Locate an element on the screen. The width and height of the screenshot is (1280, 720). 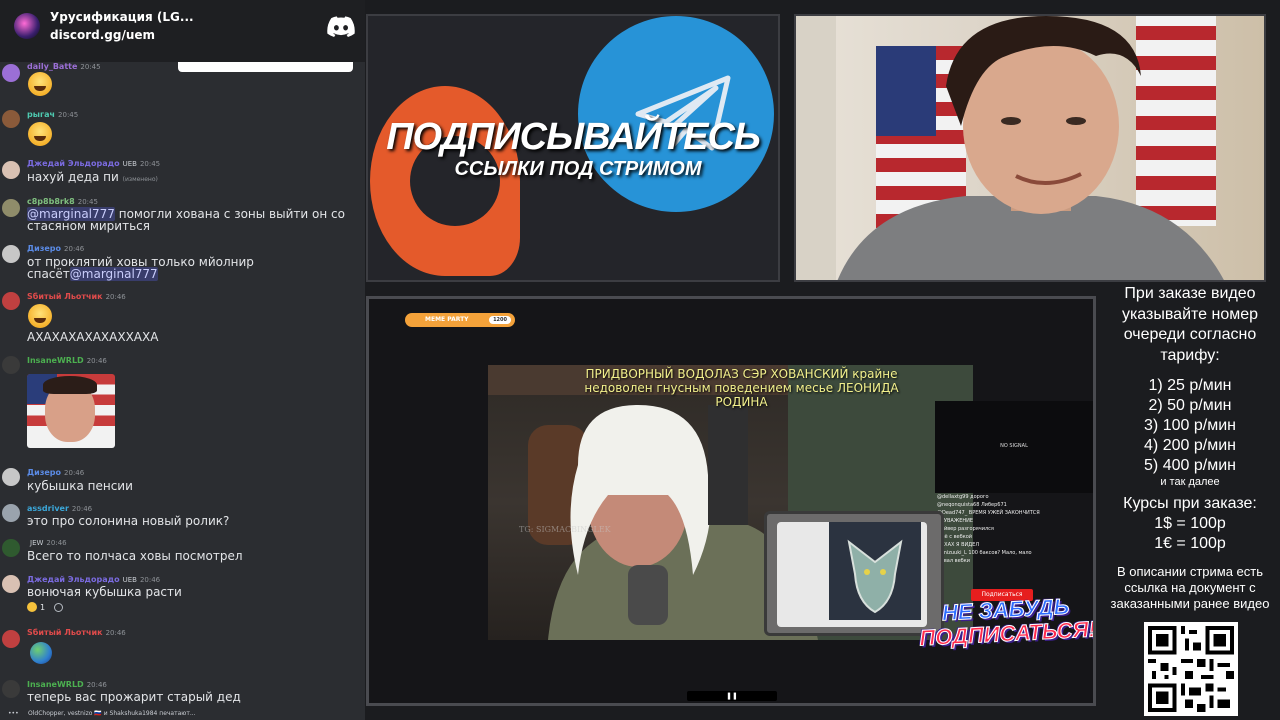
rate-usd: 1$ = 100р is located at coordinates (1190, 523).